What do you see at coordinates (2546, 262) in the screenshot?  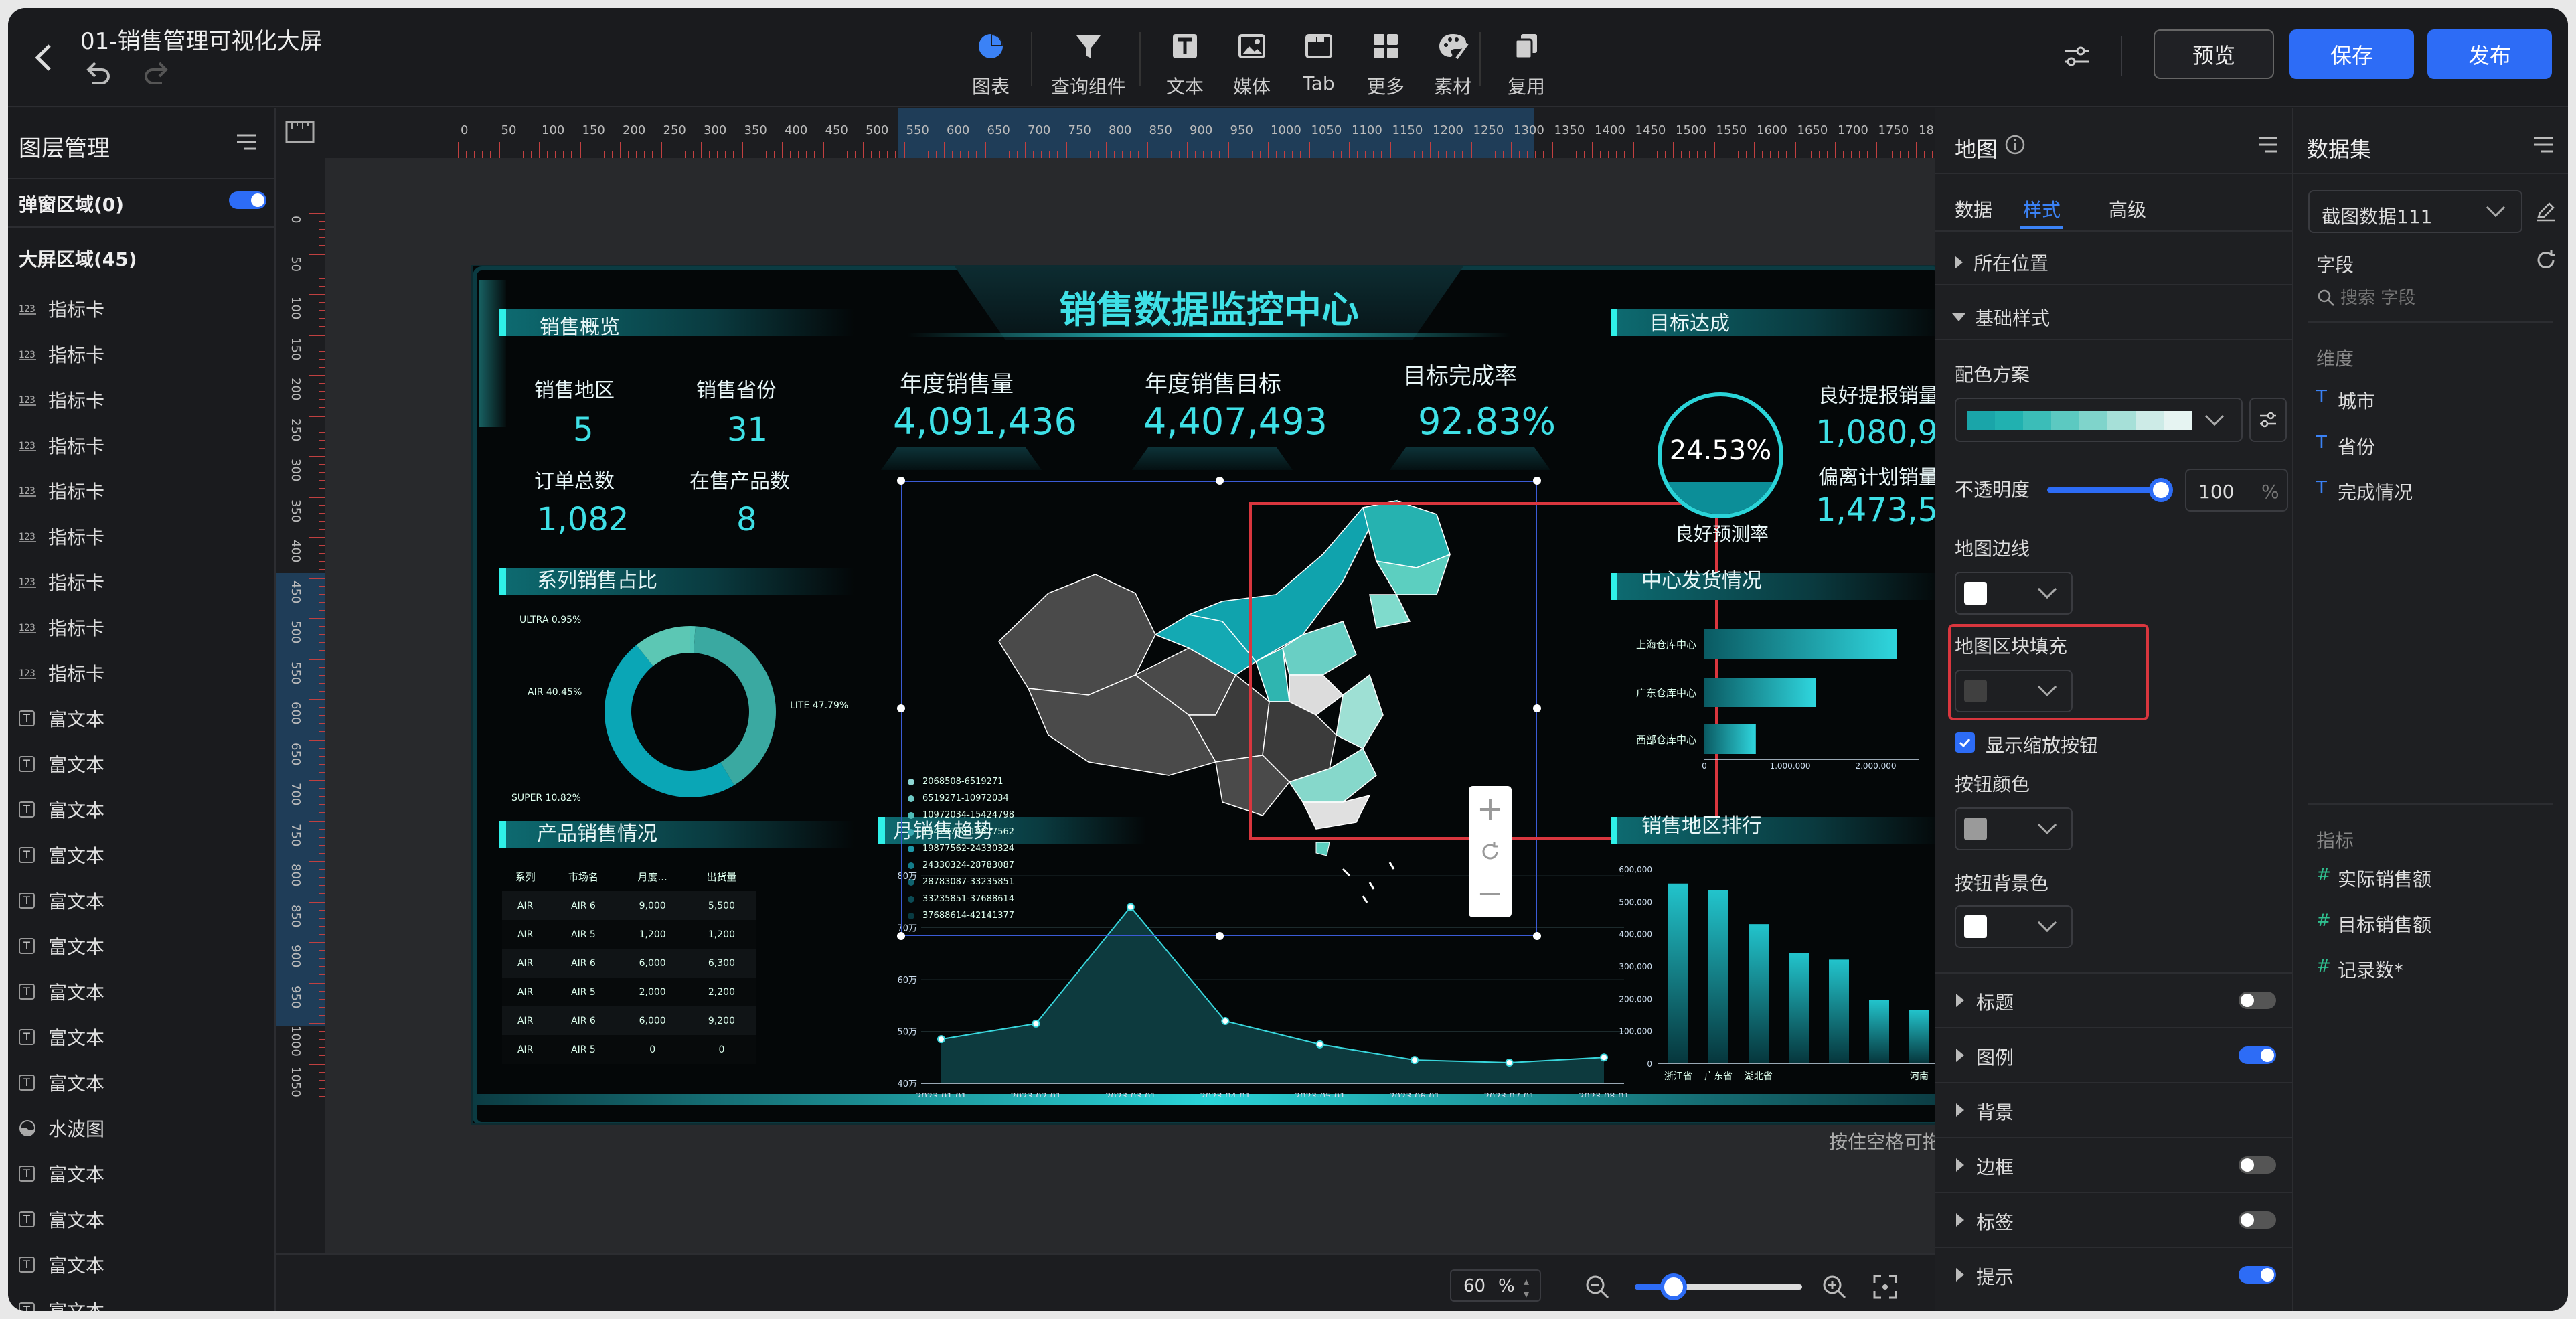 I see `refresh-icon` at bounding box center [2546, 262].